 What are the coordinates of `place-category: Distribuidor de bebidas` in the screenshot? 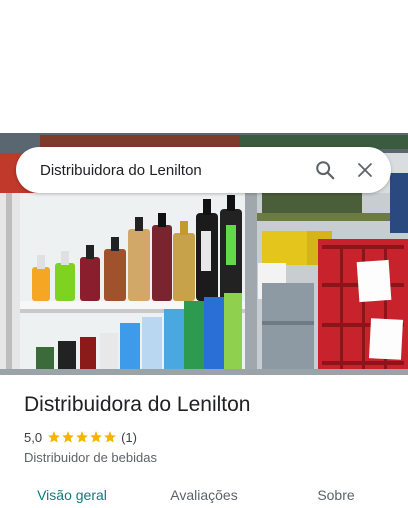 It's located at (90, 457).